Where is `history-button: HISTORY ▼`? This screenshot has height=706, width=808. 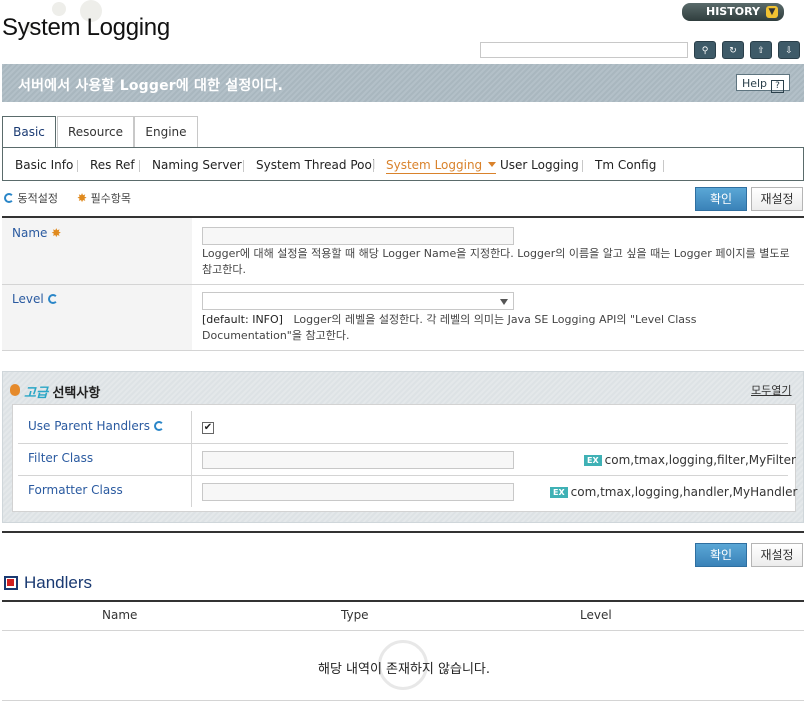
history-button: HISTORY ▼ is located at coordinates (733, 12).